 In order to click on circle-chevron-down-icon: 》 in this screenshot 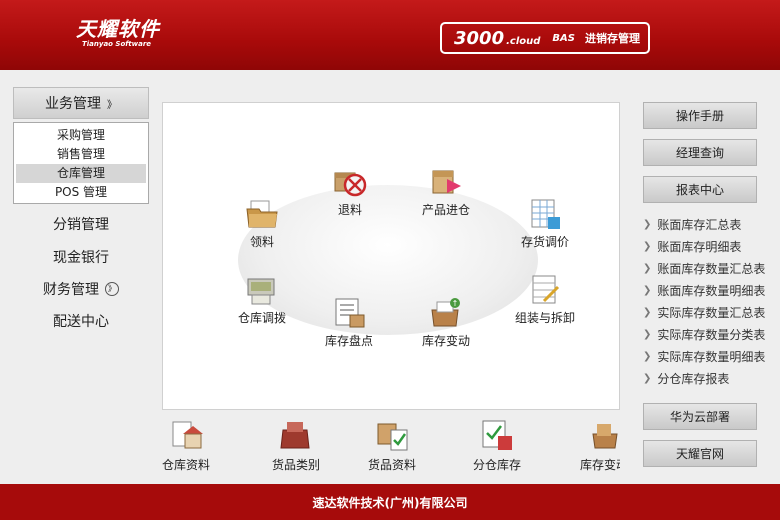, I will do `click(112, 289)`.